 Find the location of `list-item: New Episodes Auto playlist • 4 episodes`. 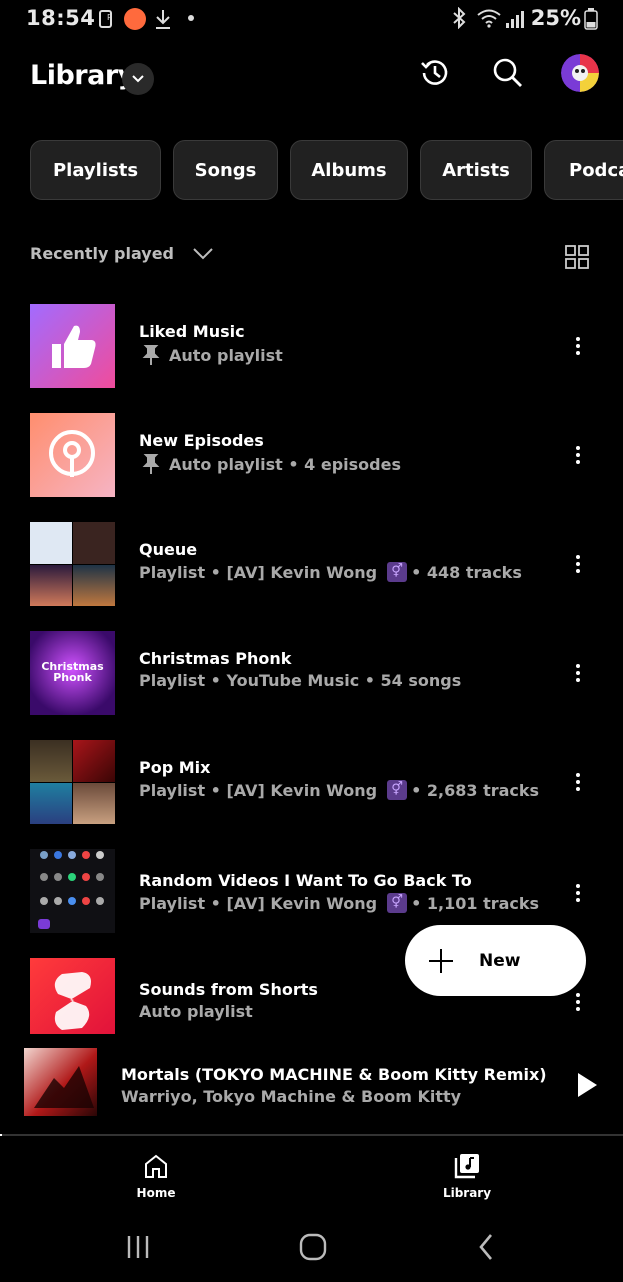

list-item: New Episodes Auto playlist • 4 episodes is located at coordinates (326, 455).